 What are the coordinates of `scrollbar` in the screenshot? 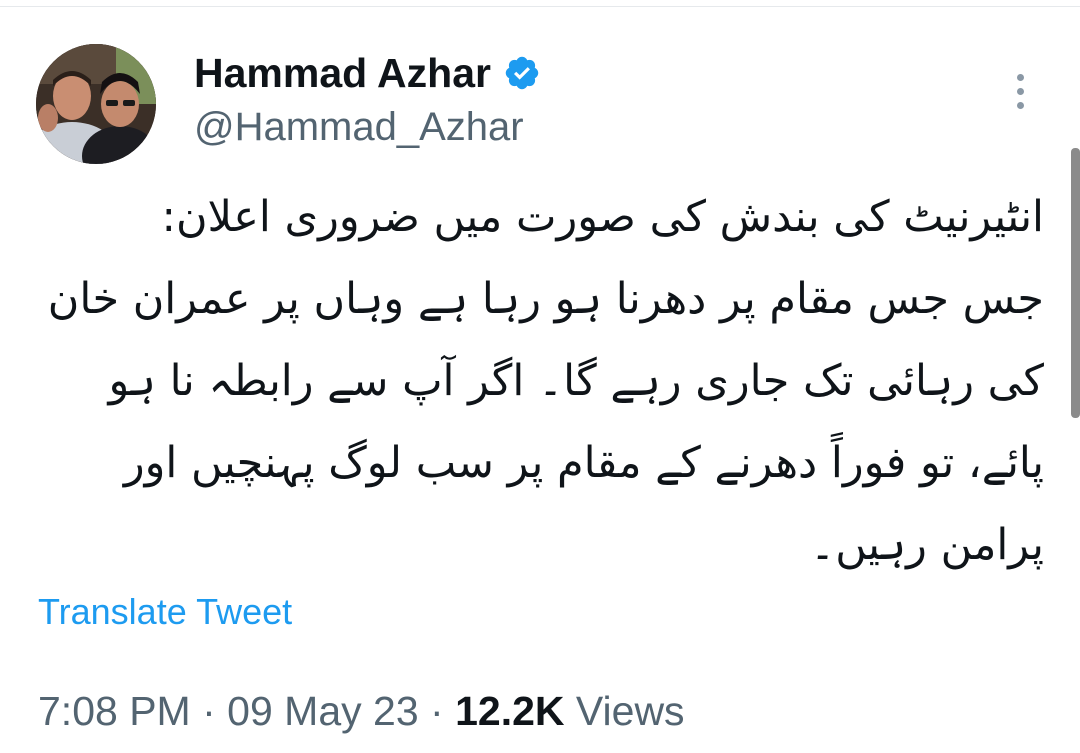 It's located at (1075, 283).